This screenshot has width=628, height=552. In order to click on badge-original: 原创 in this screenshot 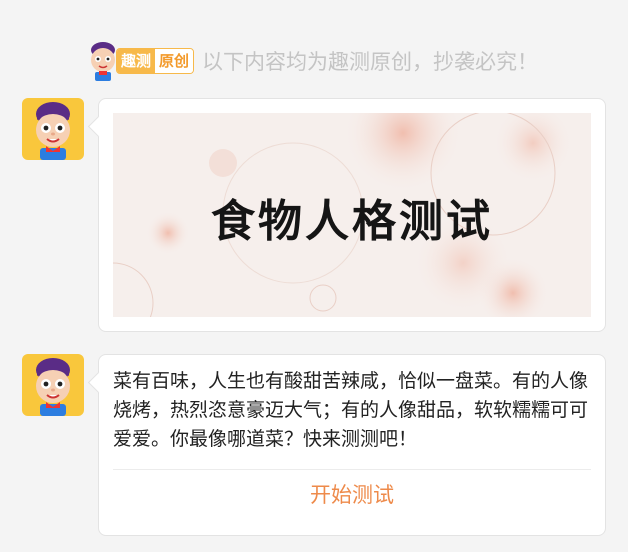, I will do `click(174, 61)`.